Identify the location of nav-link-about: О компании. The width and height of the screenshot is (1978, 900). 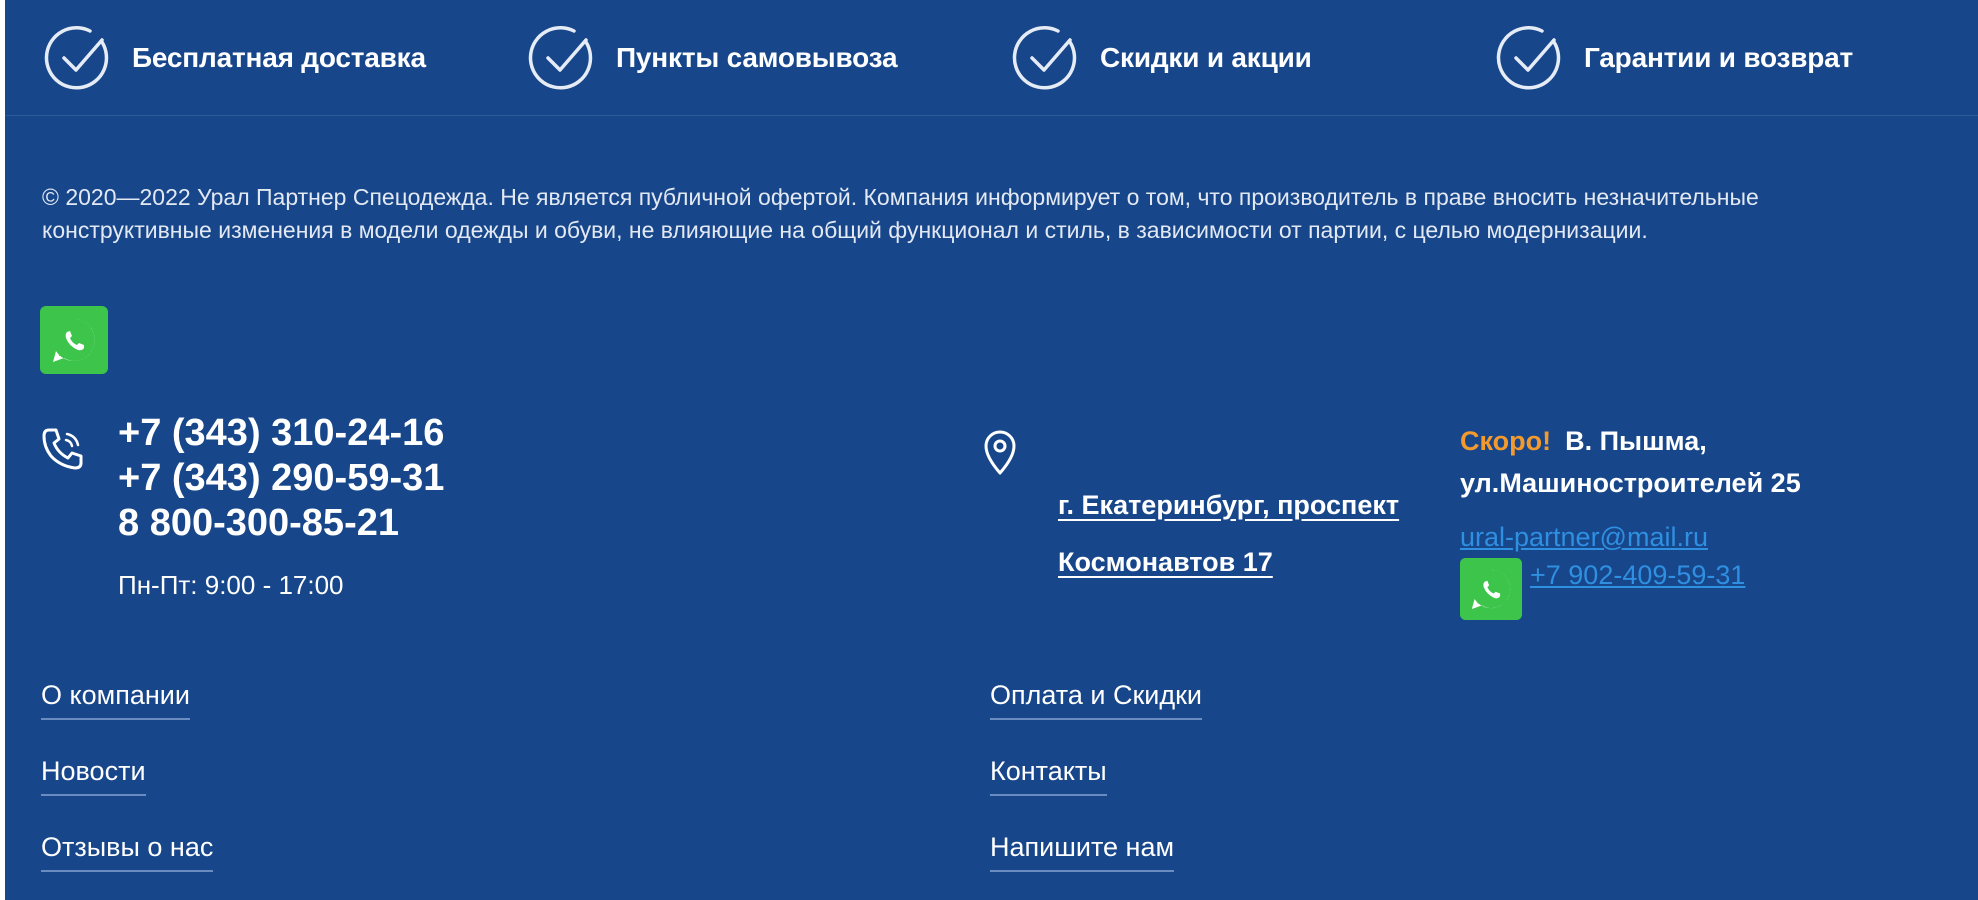
(115, 700).